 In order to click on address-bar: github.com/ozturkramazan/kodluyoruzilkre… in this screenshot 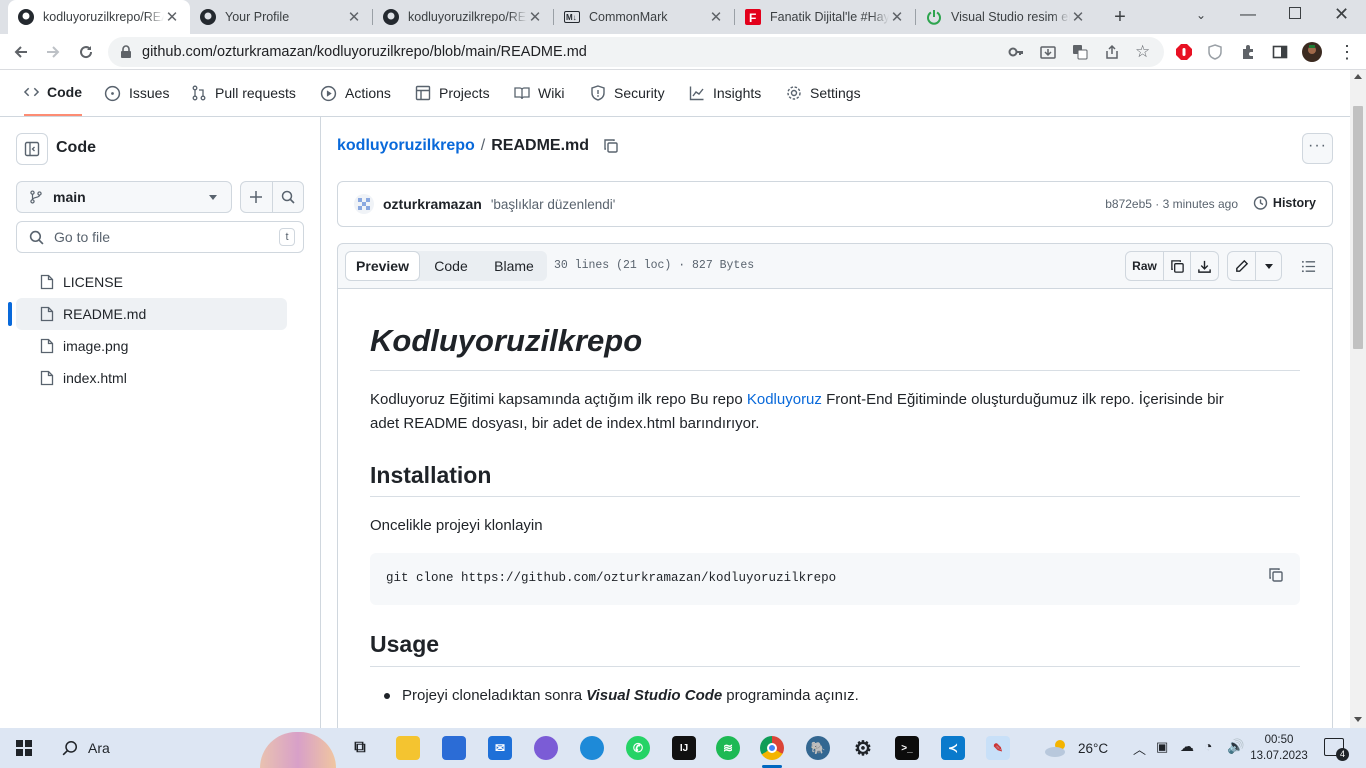, I will do `click(636, 52)`.